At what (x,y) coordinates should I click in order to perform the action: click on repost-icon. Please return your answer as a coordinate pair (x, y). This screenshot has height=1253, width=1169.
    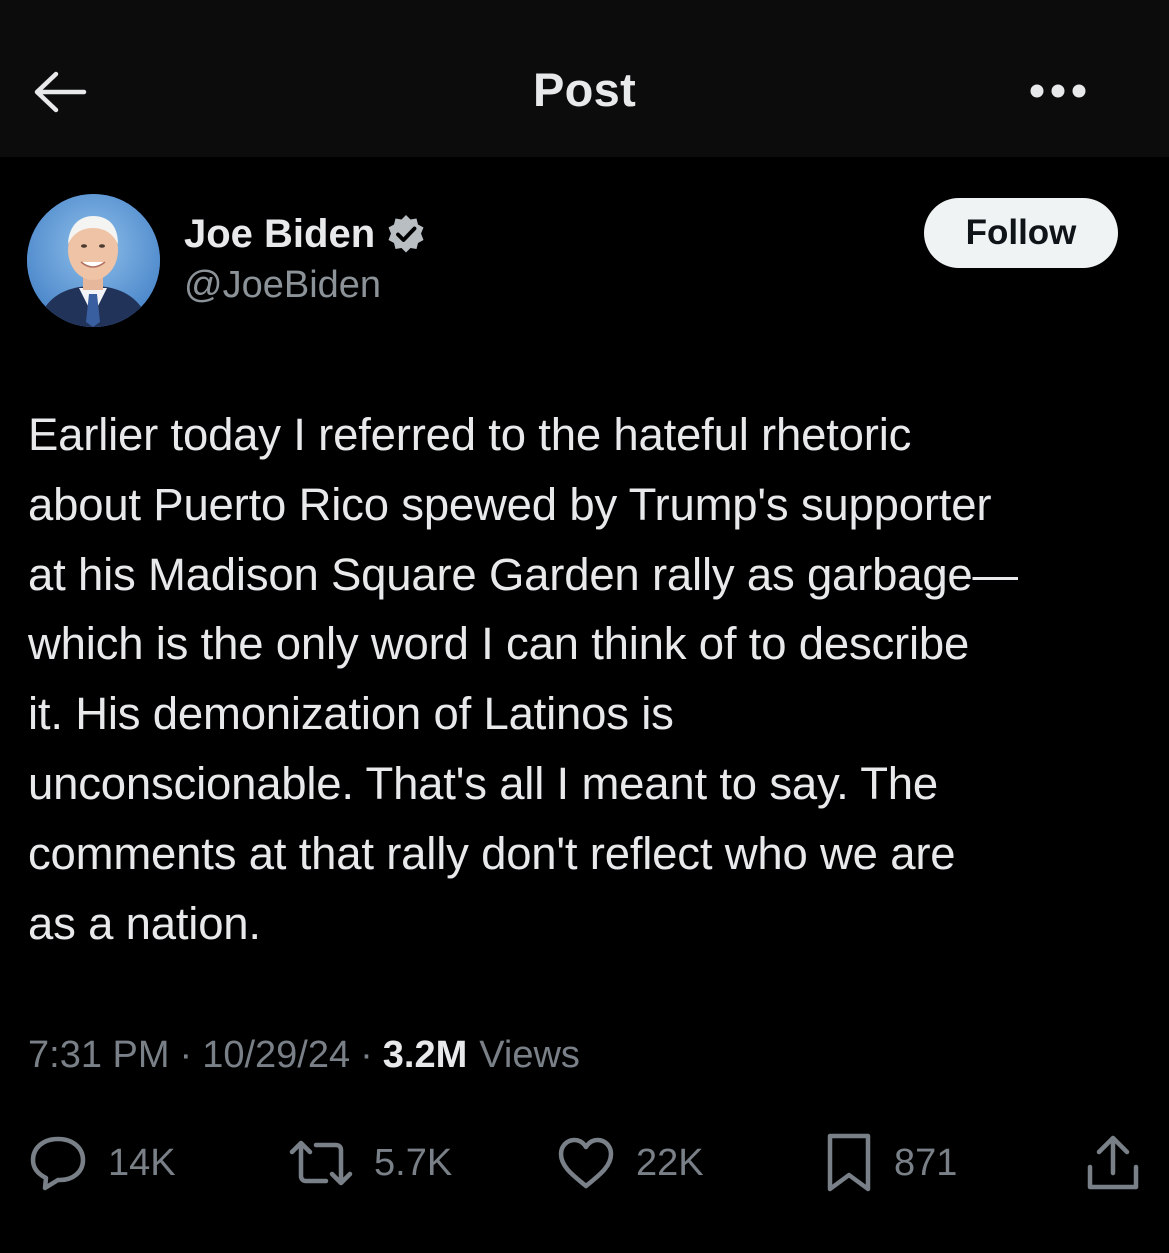
    Looking at the image, I should click on (321, 1163).